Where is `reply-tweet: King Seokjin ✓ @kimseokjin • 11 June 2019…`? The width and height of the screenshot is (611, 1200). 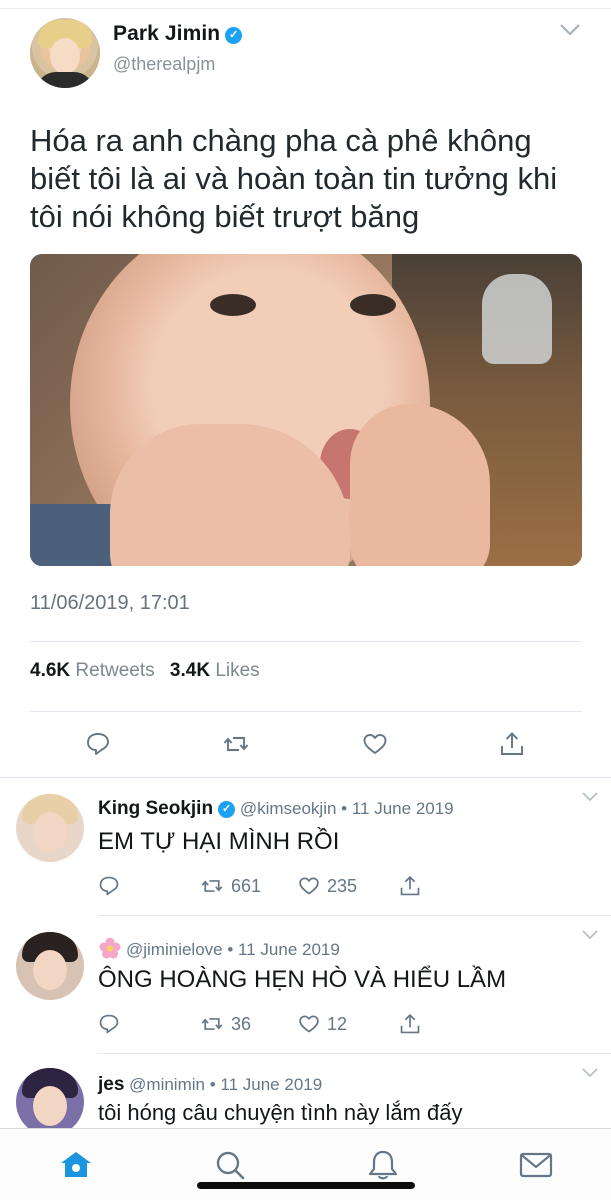
reply-tweet: King Seokjin ✓ @kimseokjin • 11 June 2019… is located at coordinates (305, 847).